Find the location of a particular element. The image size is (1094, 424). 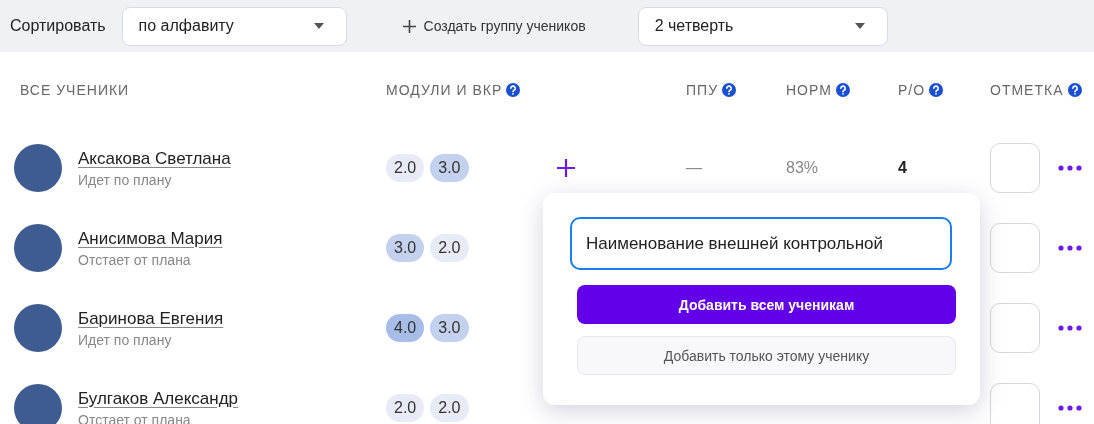

add-all-button: Добавить всем ученикам is located at coordinates (766, 304).